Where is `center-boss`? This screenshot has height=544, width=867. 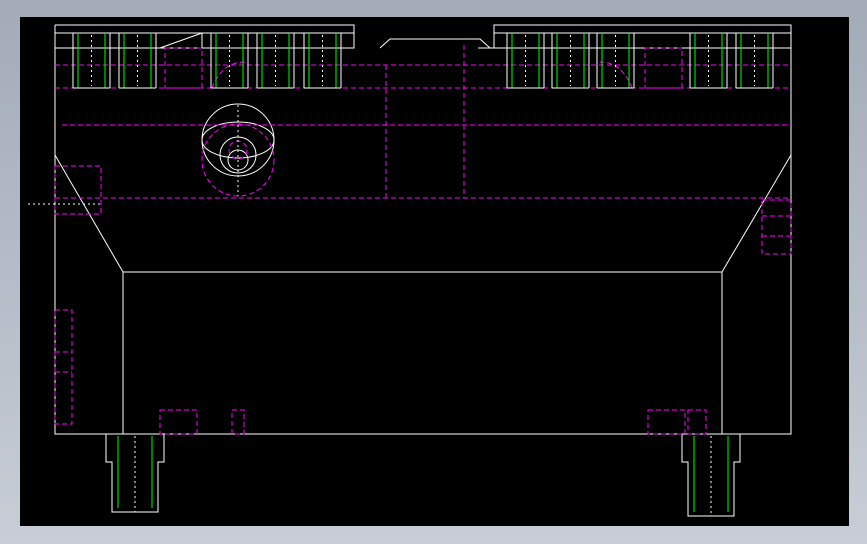
center-boss is located at coordinates (435, 43).